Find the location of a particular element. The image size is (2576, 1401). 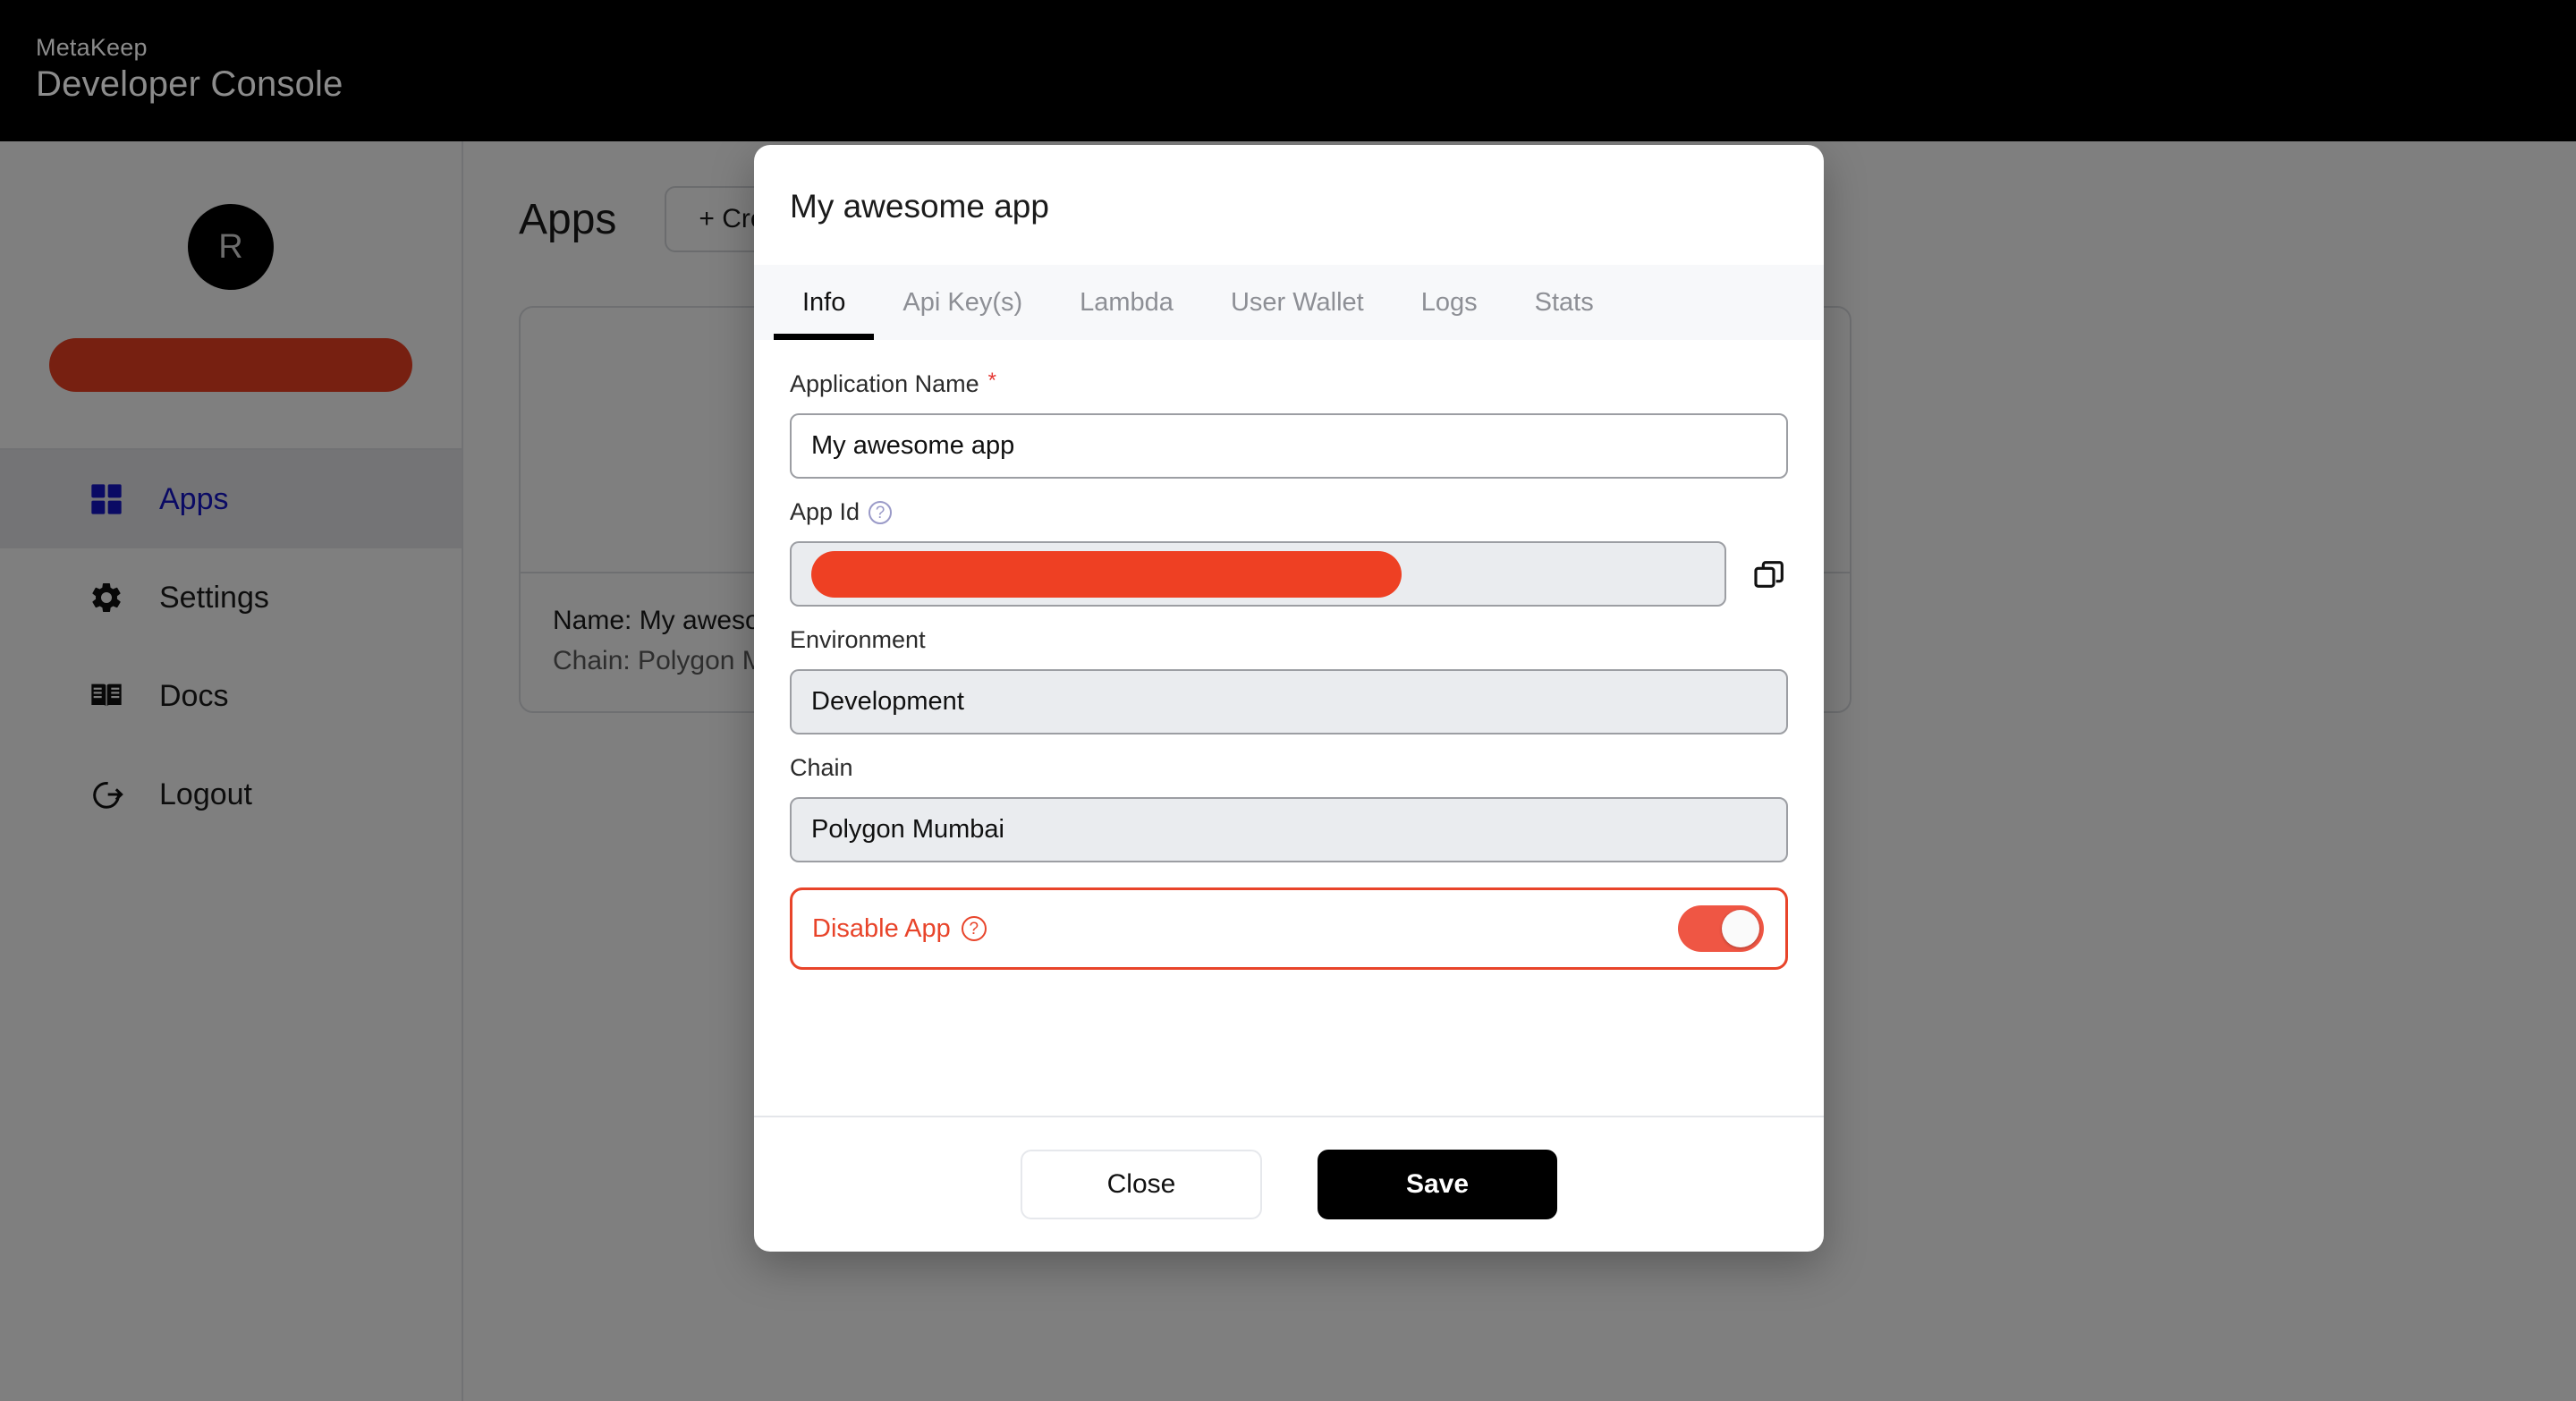

chain-label: Chain is located at coordinates (1289, 770).